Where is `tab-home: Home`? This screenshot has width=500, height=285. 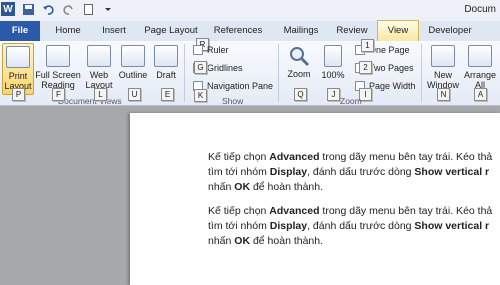 tab-home: Home is located at coordinates (68, 31).